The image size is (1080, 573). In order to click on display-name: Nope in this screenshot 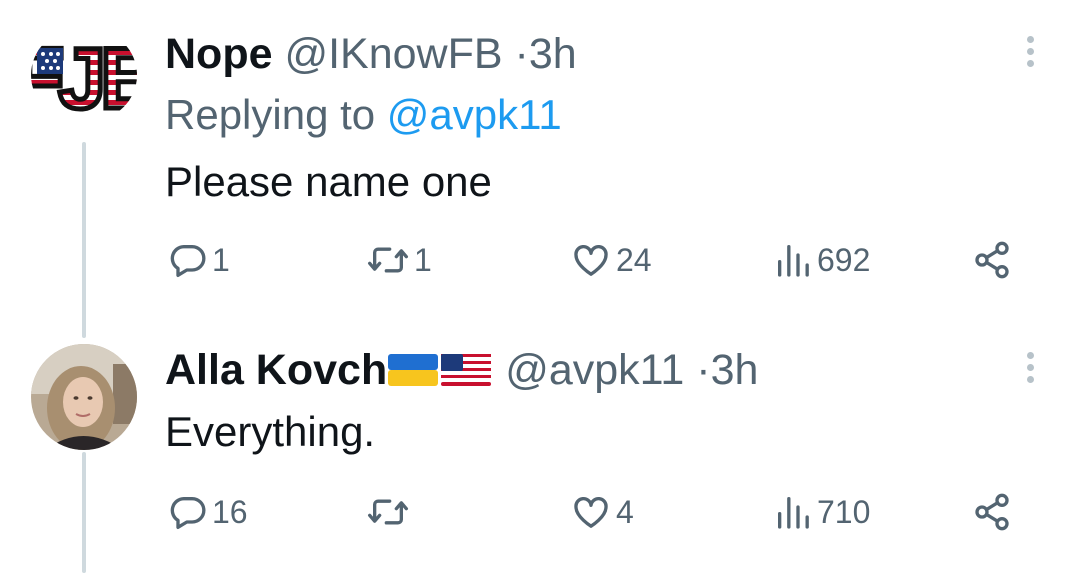, I will do `click(219, 54)`.